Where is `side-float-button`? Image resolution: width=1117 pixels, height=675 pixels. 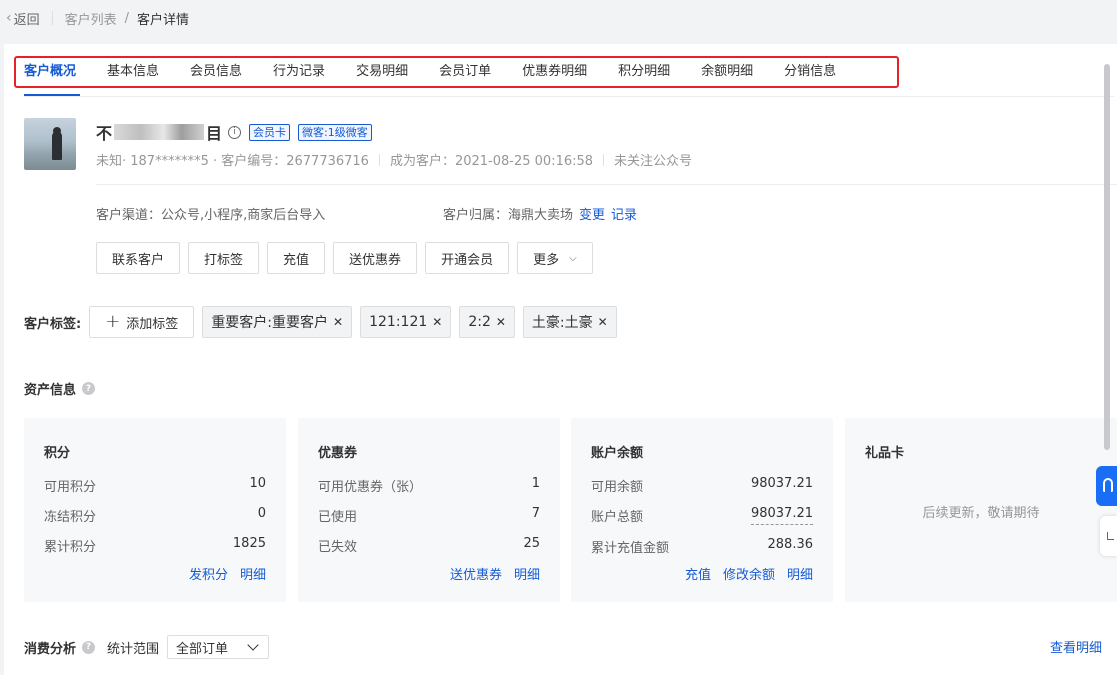
side-float-button is located at coordinates (1108, 536).